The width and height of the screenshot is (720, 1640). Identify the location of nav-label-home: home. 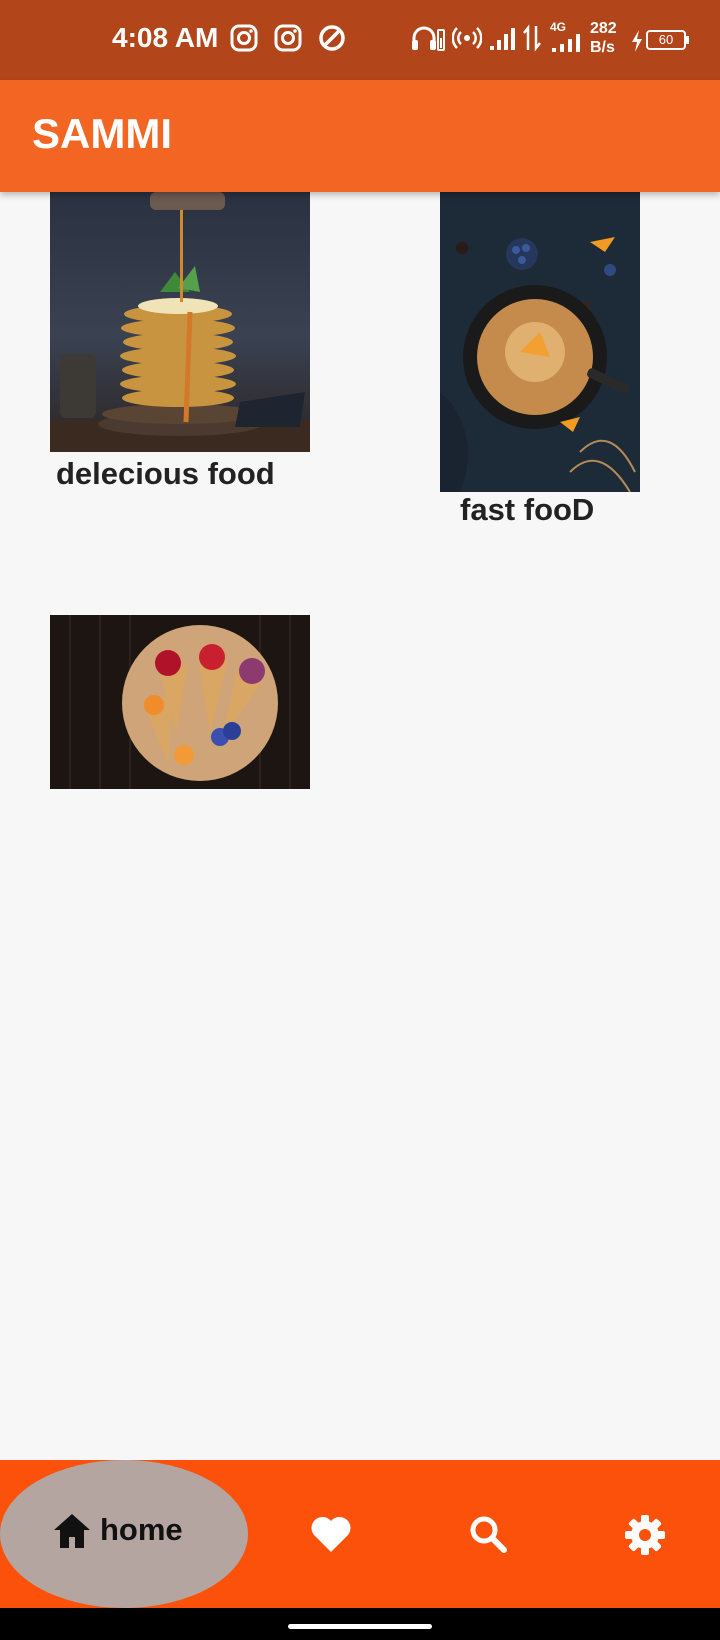
(141, 1529).